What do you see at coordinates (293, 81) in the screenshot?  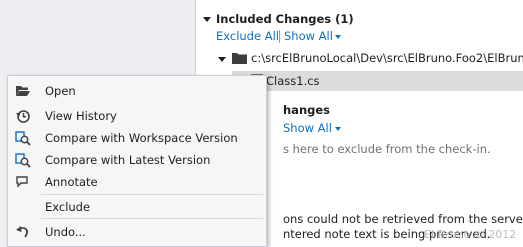 I see `file-name: Class1.cs` at bounding box center [293, 81].